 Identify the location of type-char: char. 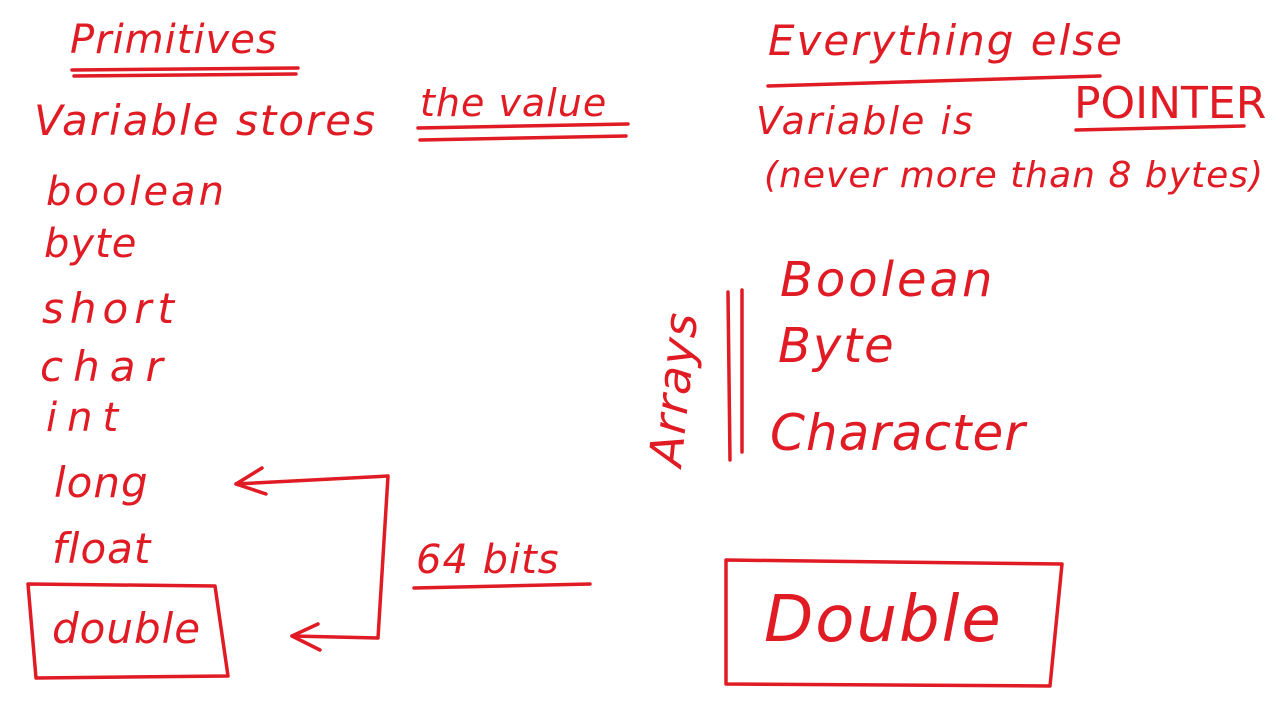
(106, 366).